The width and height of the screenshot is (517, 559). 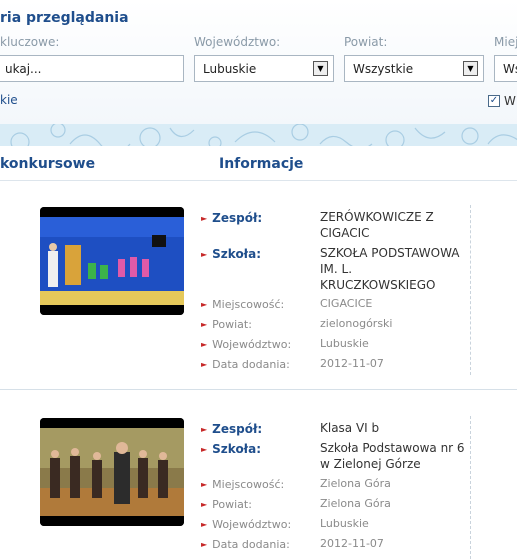 I want to click on column-header-entries: konkursowe, so click(x=48, y=164).